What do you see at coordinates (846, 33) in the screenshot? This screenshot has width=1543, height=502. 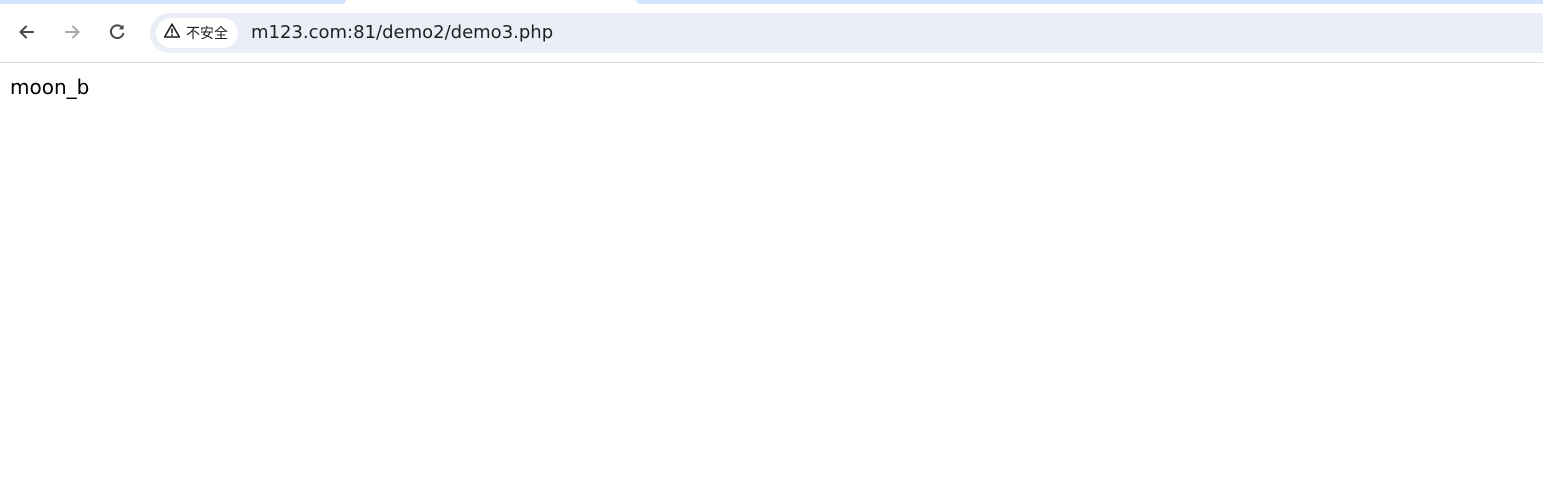 I see `address-bar: 不安全 m123.com:81/demo2/demo3.php` at bounding box center [846, 33].